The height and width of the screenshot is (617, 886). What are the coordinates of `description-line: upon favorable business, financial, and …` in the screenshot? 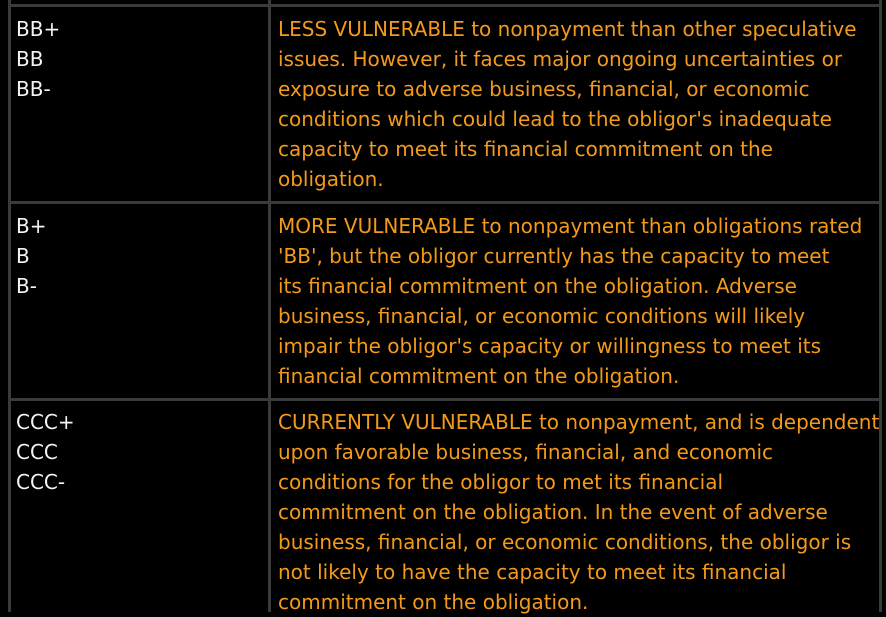 It's located at (526, 452).